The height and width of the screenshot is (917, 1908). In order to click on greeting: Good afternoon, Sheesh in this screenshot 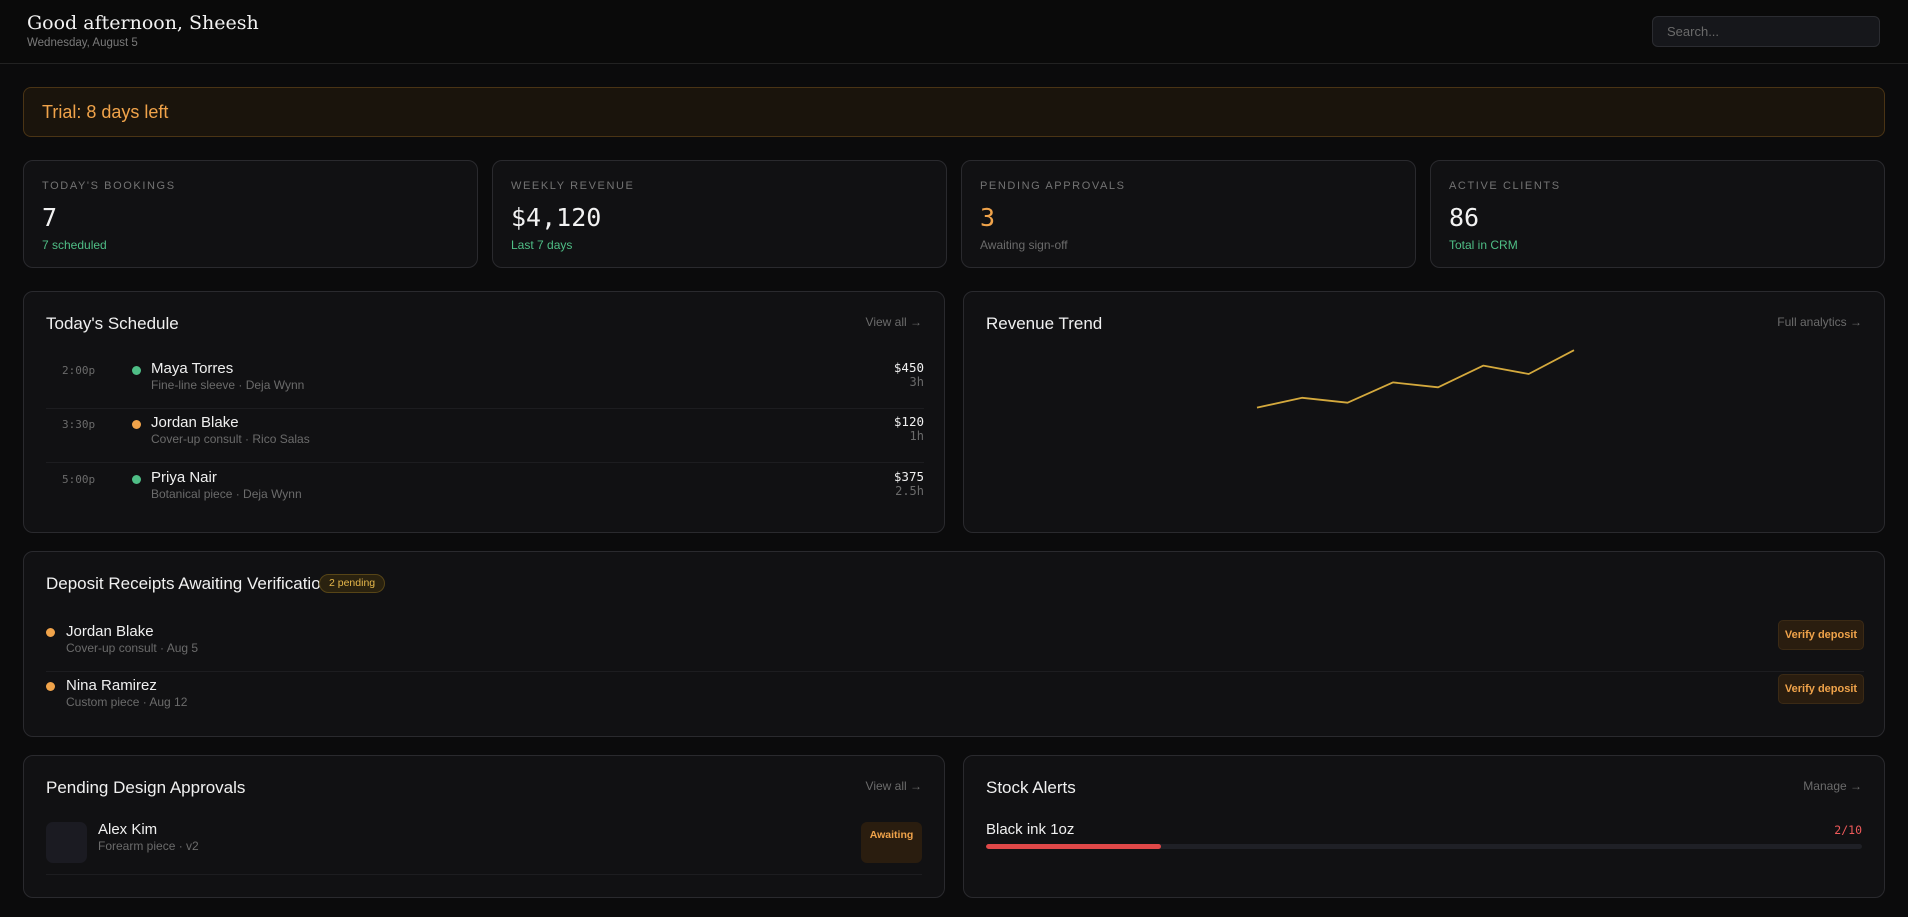, I will do `click(143, 23)`.